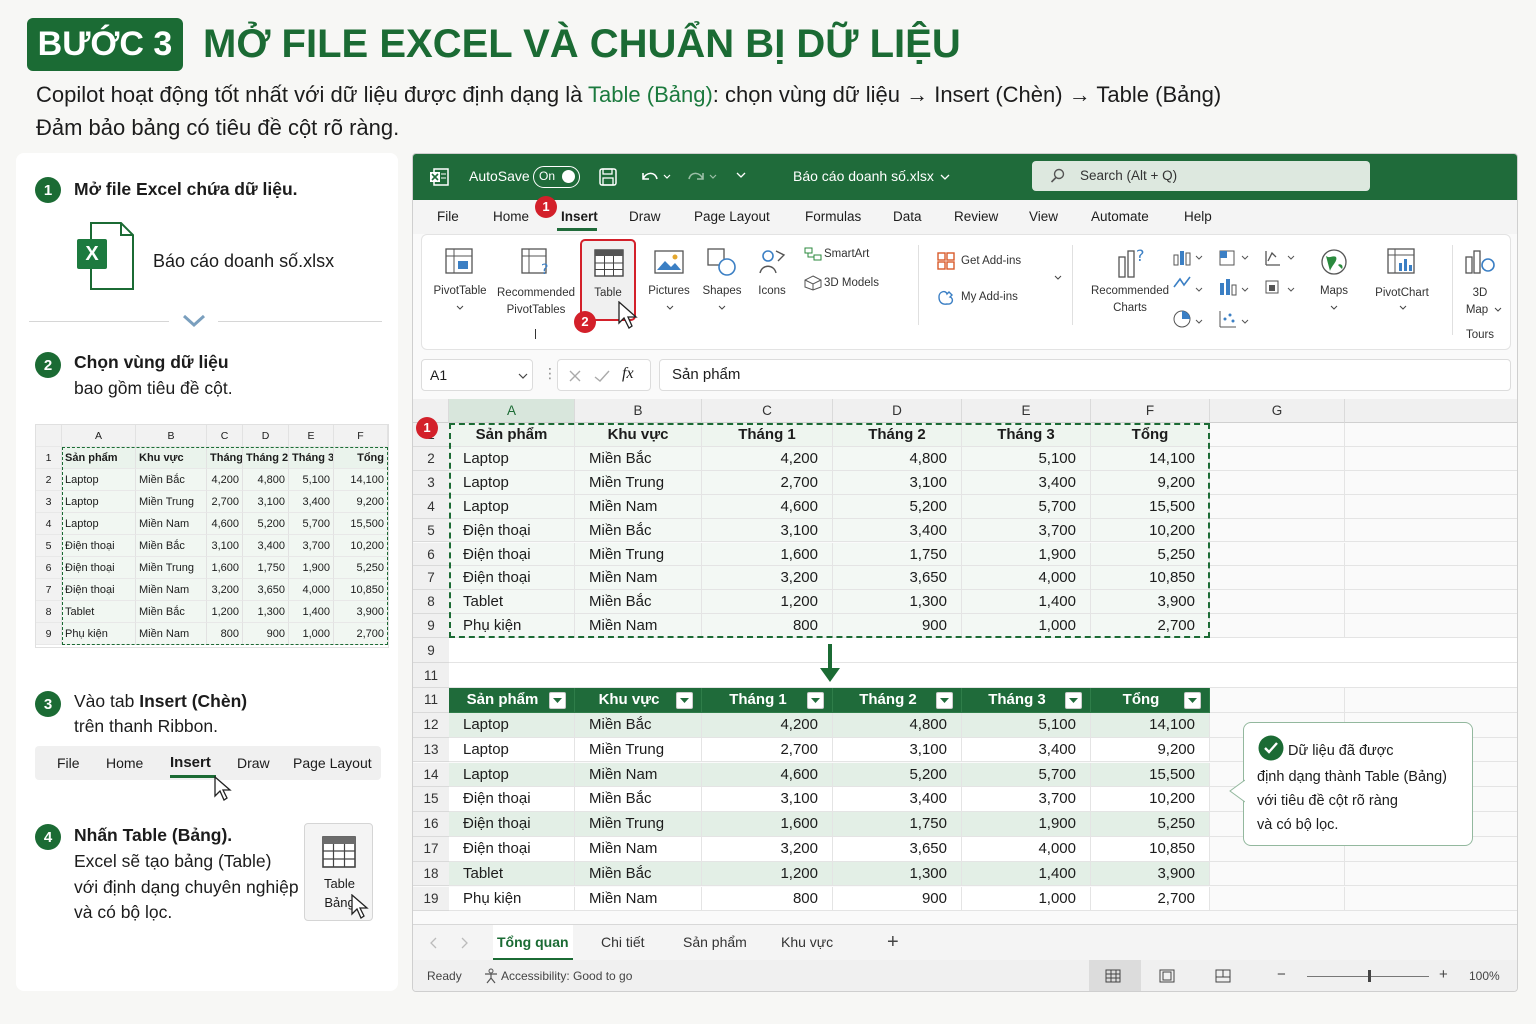  I want to click on row-number: 16, so click(431, 824).